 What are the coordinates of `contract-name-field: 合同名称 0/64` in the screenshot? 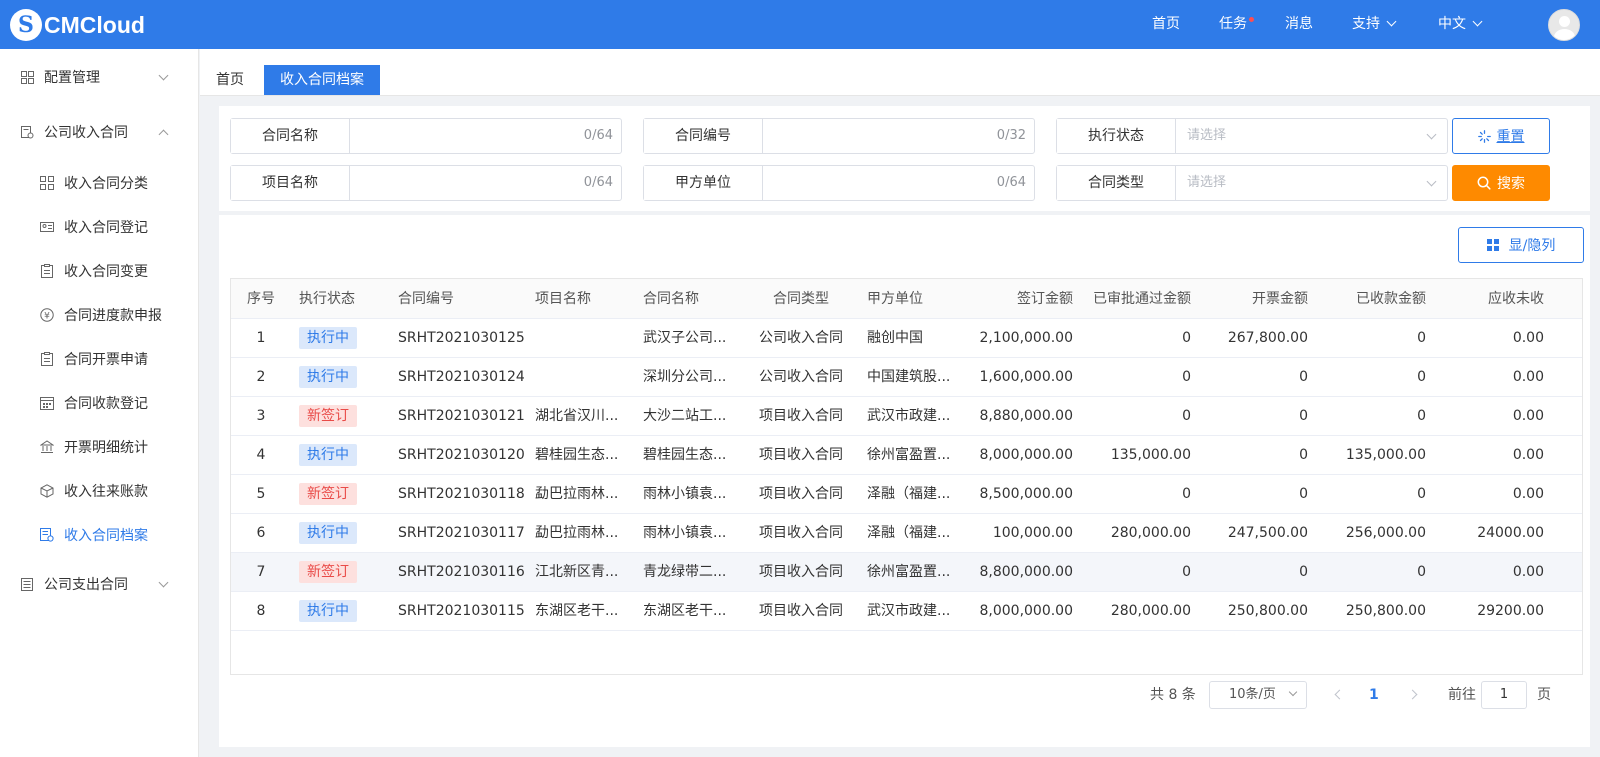 It's located at (426, 136).